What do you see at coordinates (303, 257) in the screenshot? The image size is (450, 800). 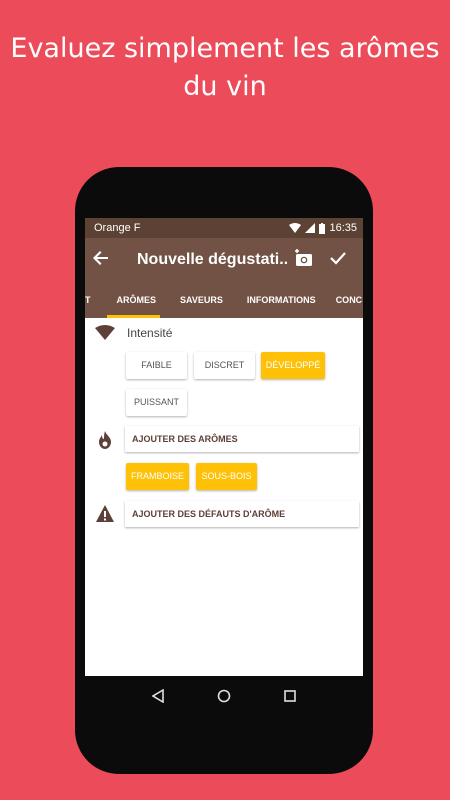 I see `add-photo-icon` at bounding box center [303, 257].